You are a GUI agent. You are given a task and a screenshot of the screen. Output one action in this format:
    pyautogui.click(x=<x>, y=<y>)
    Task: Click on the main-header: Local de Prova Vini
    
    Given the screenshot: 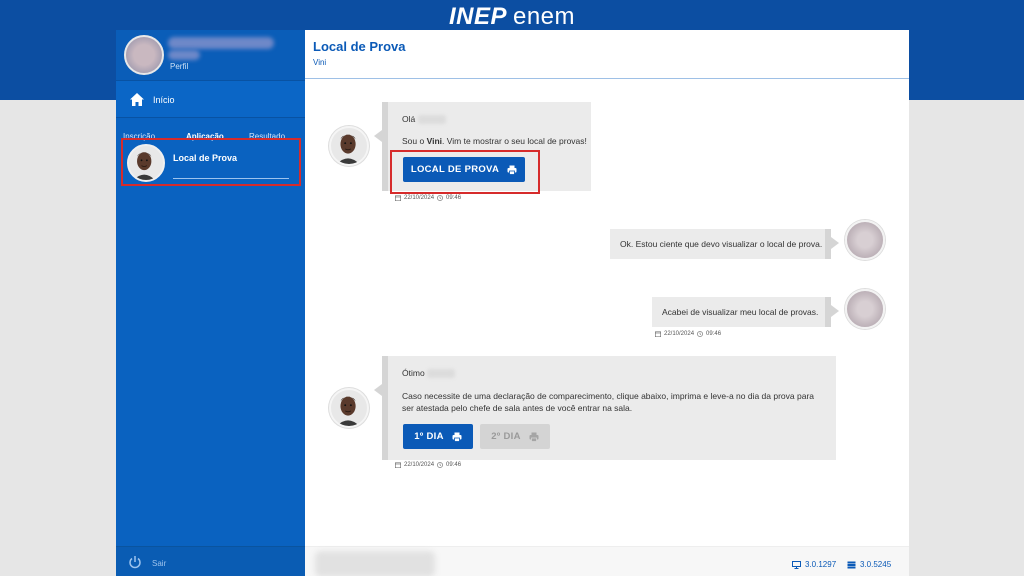 What is the action you would take?
    pyautogui.click(x=607, y=54)
    